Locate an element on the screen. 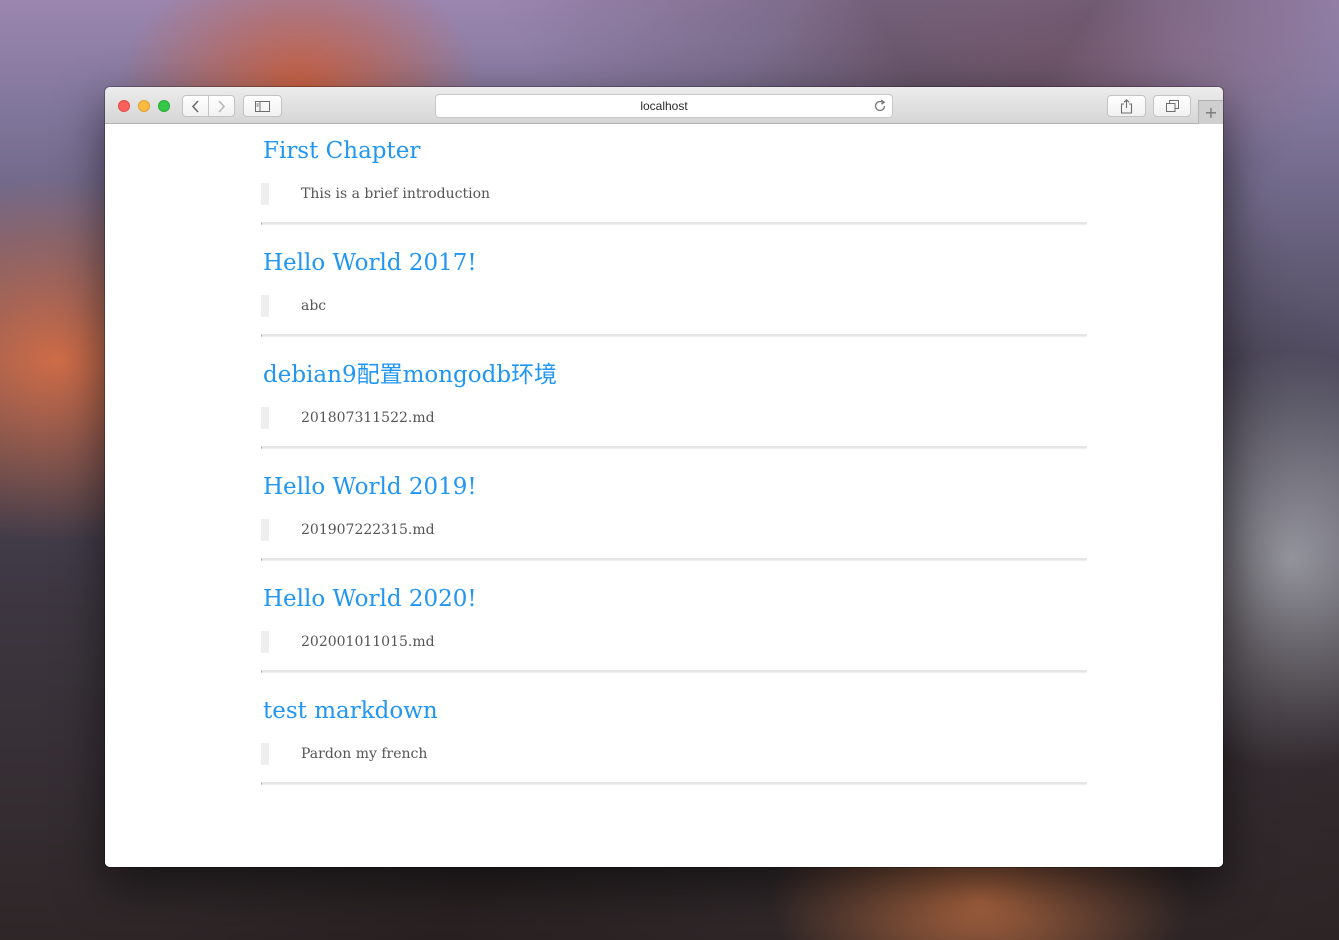 This screenshot has width=1339, height=940. post-title-link: Hello World 2017! is located at coordinates (370, 263).